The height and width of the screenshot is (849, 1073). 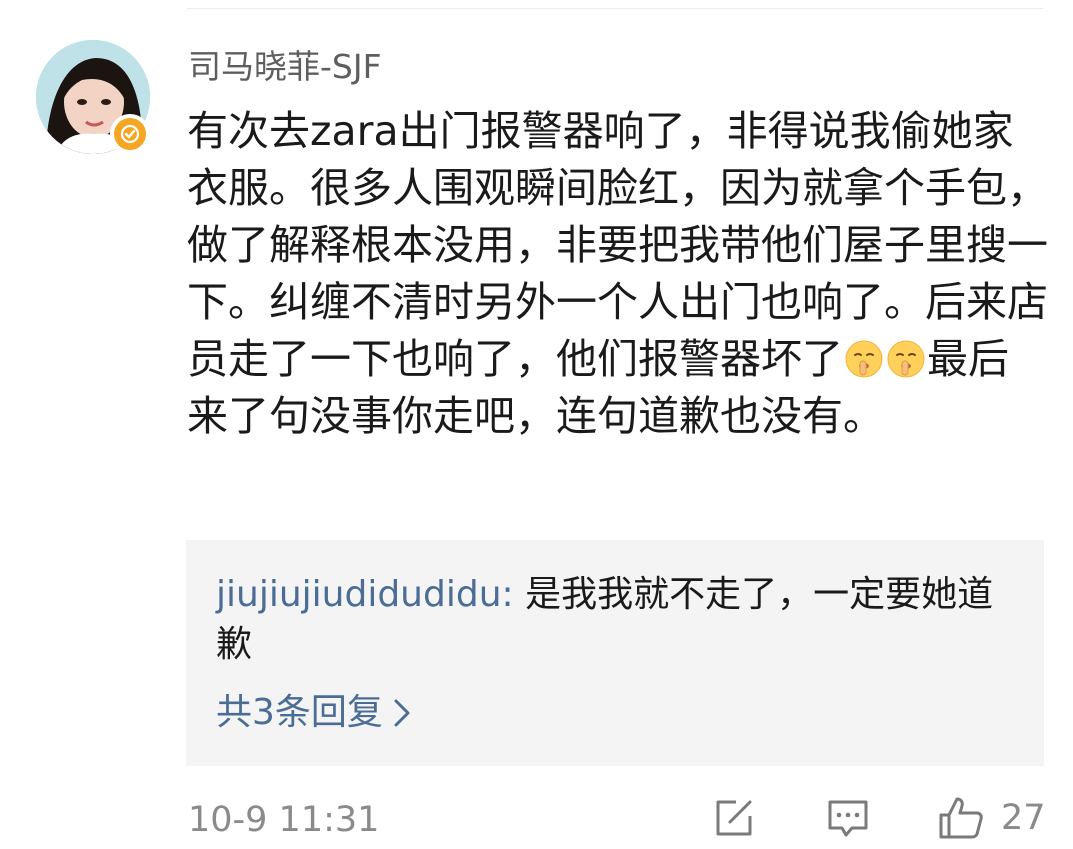 What do you see at coordinates (992, 818) in the screenshot?
I see `like-button: 27` at bounding box center [992, 818].